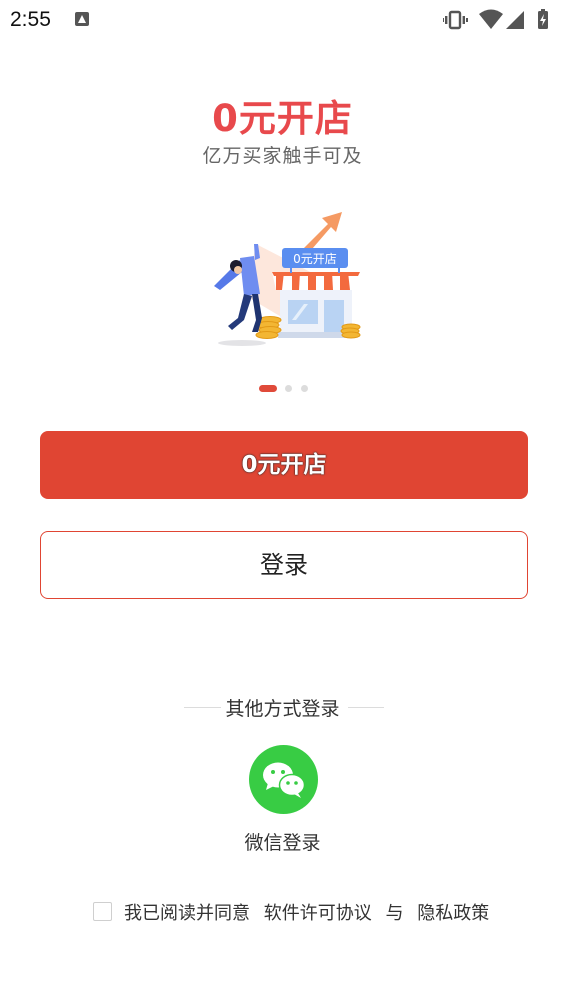 The image size is (565, 1003). What do you see at coordinates (282, 156) in the screenshot?
I see `page-subtitle: 亿万买家触手可及` at bounding box center [282, 156].